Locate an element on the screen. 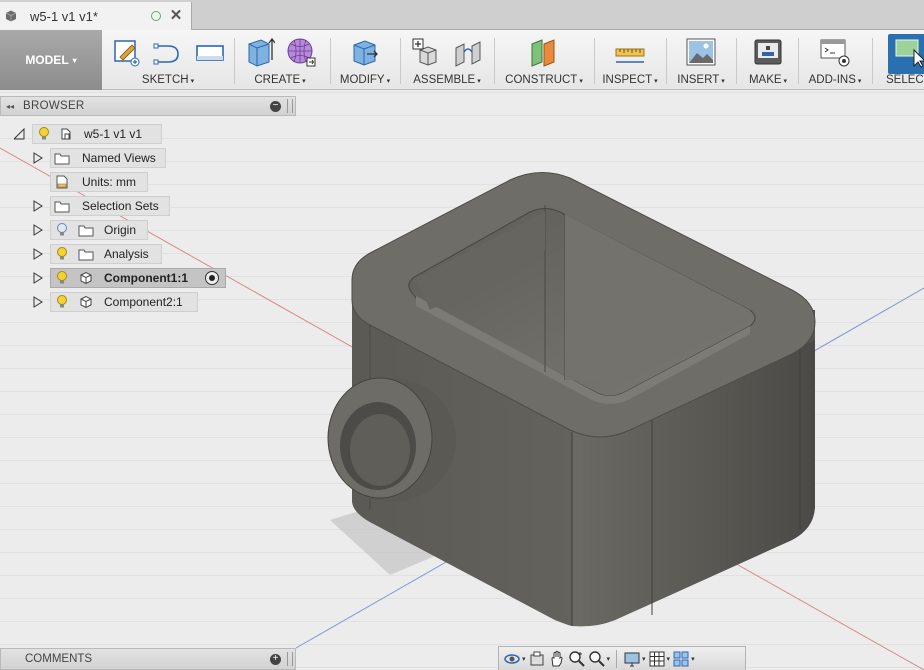  browser-node-chip: Analysis is located at coordinates (106, 254).